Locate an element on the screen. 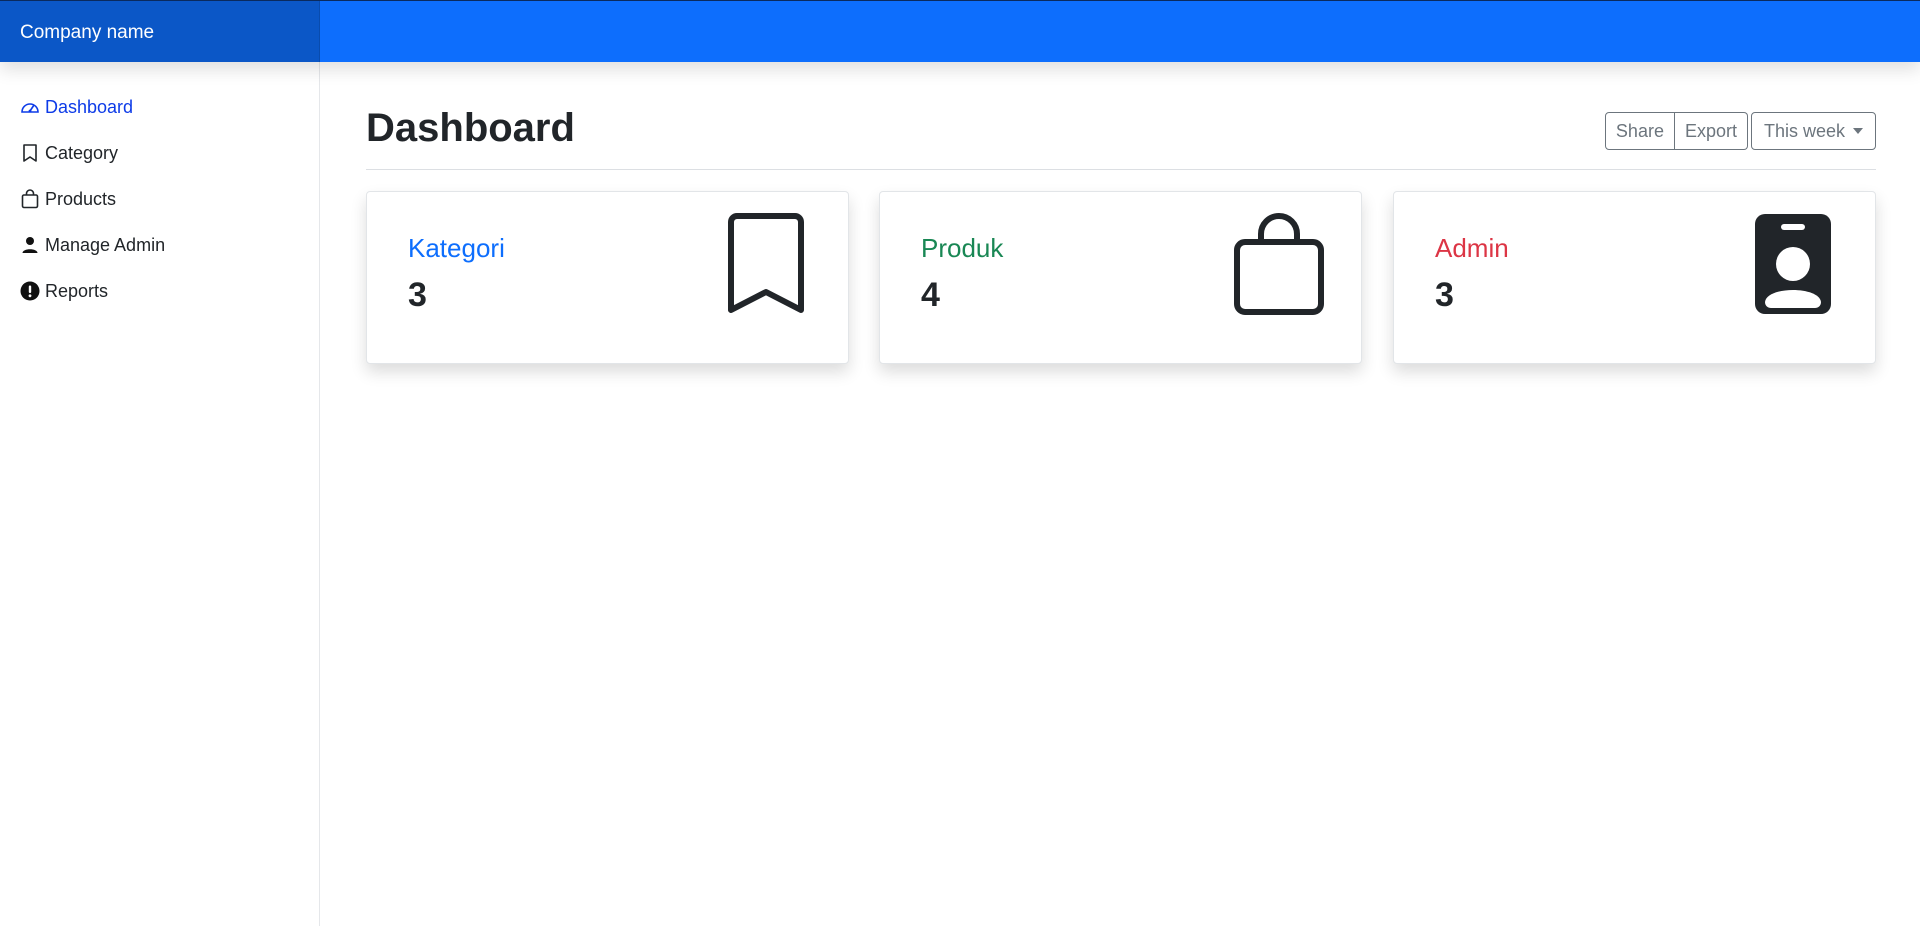 The image size is (1920, 926). card-label: Admin is located at coordinates (1472, 248).